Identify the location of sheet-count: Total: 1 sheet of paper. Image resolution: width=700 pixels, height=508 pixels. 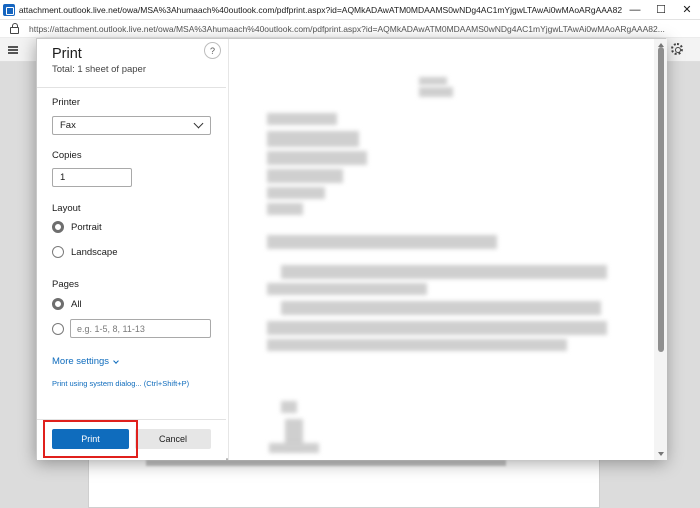
(99, 69).